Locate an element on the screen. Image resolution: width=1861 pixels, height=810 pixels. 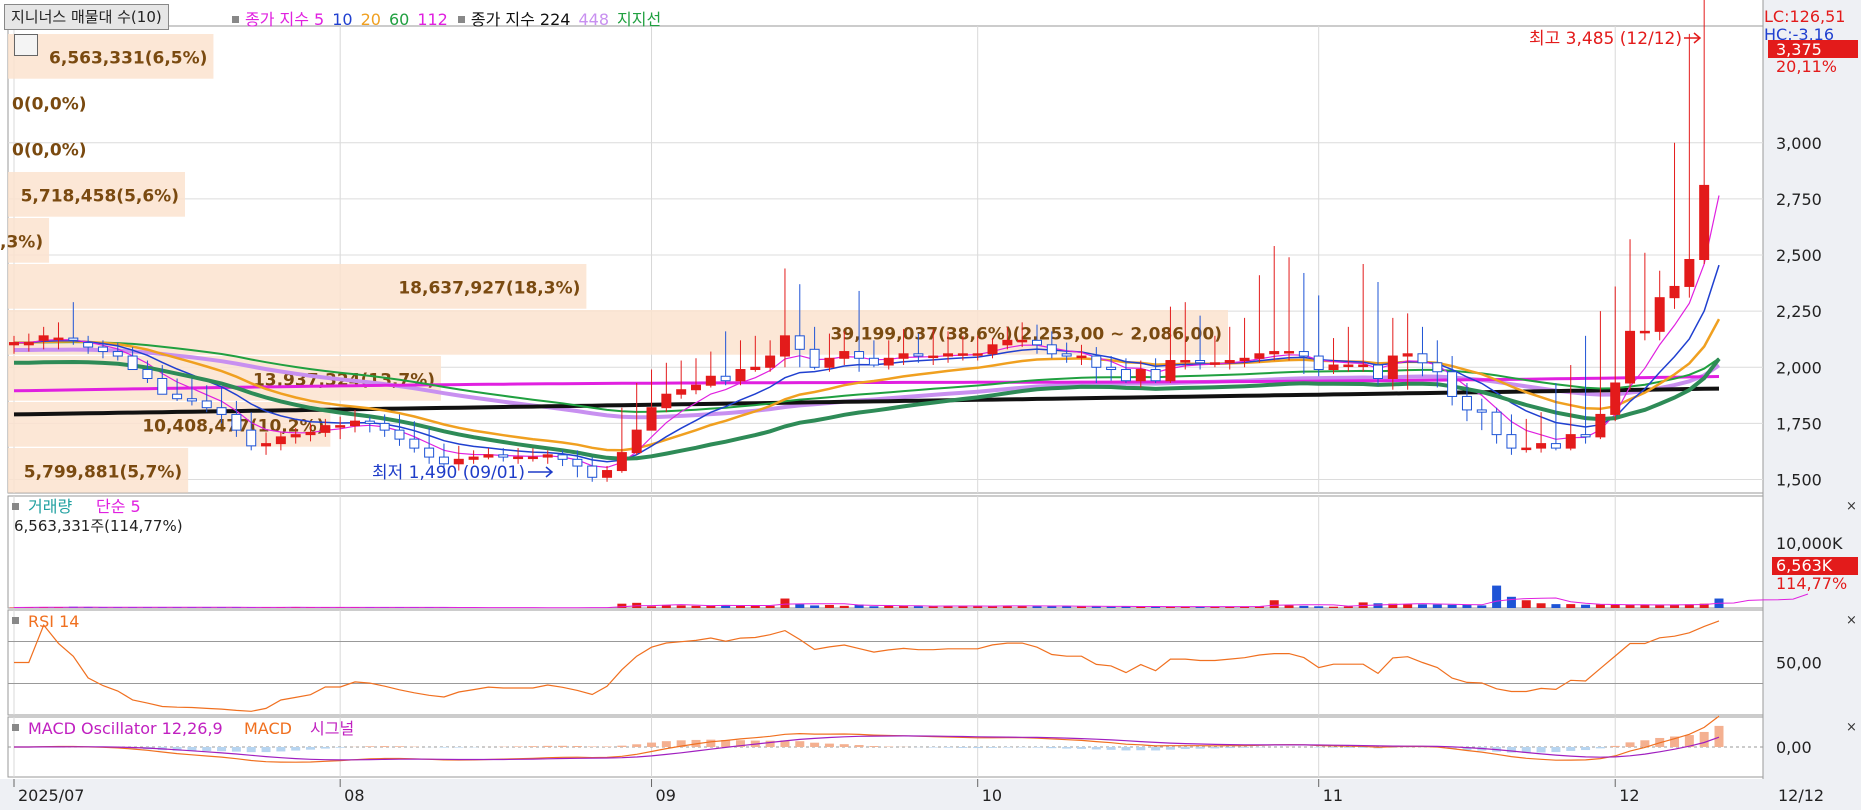
signal-label: 시그널 is located at coordinates (332, 728).